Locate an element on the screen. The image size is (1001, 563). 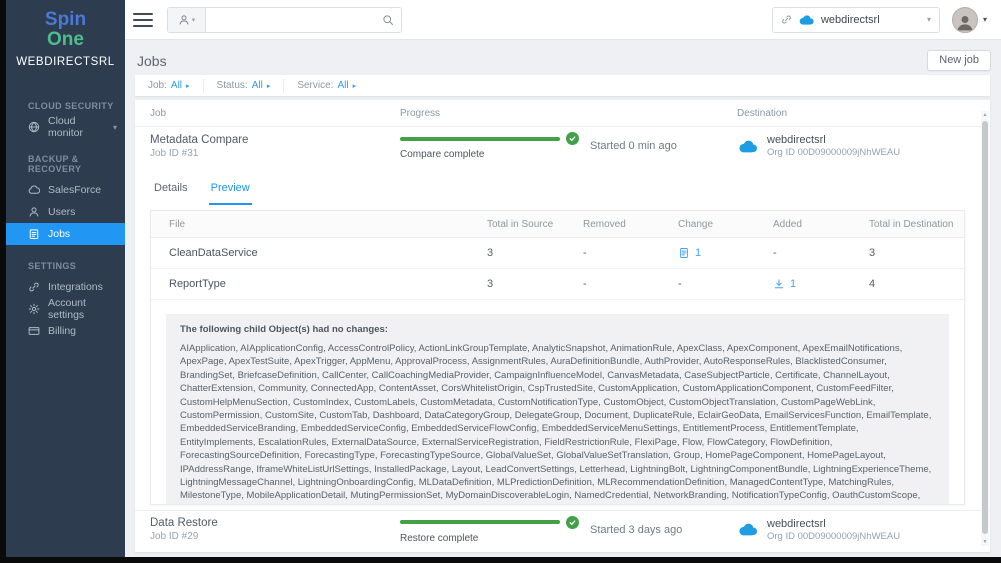
job-name: Data Restore is located at coordinates (184, 523).